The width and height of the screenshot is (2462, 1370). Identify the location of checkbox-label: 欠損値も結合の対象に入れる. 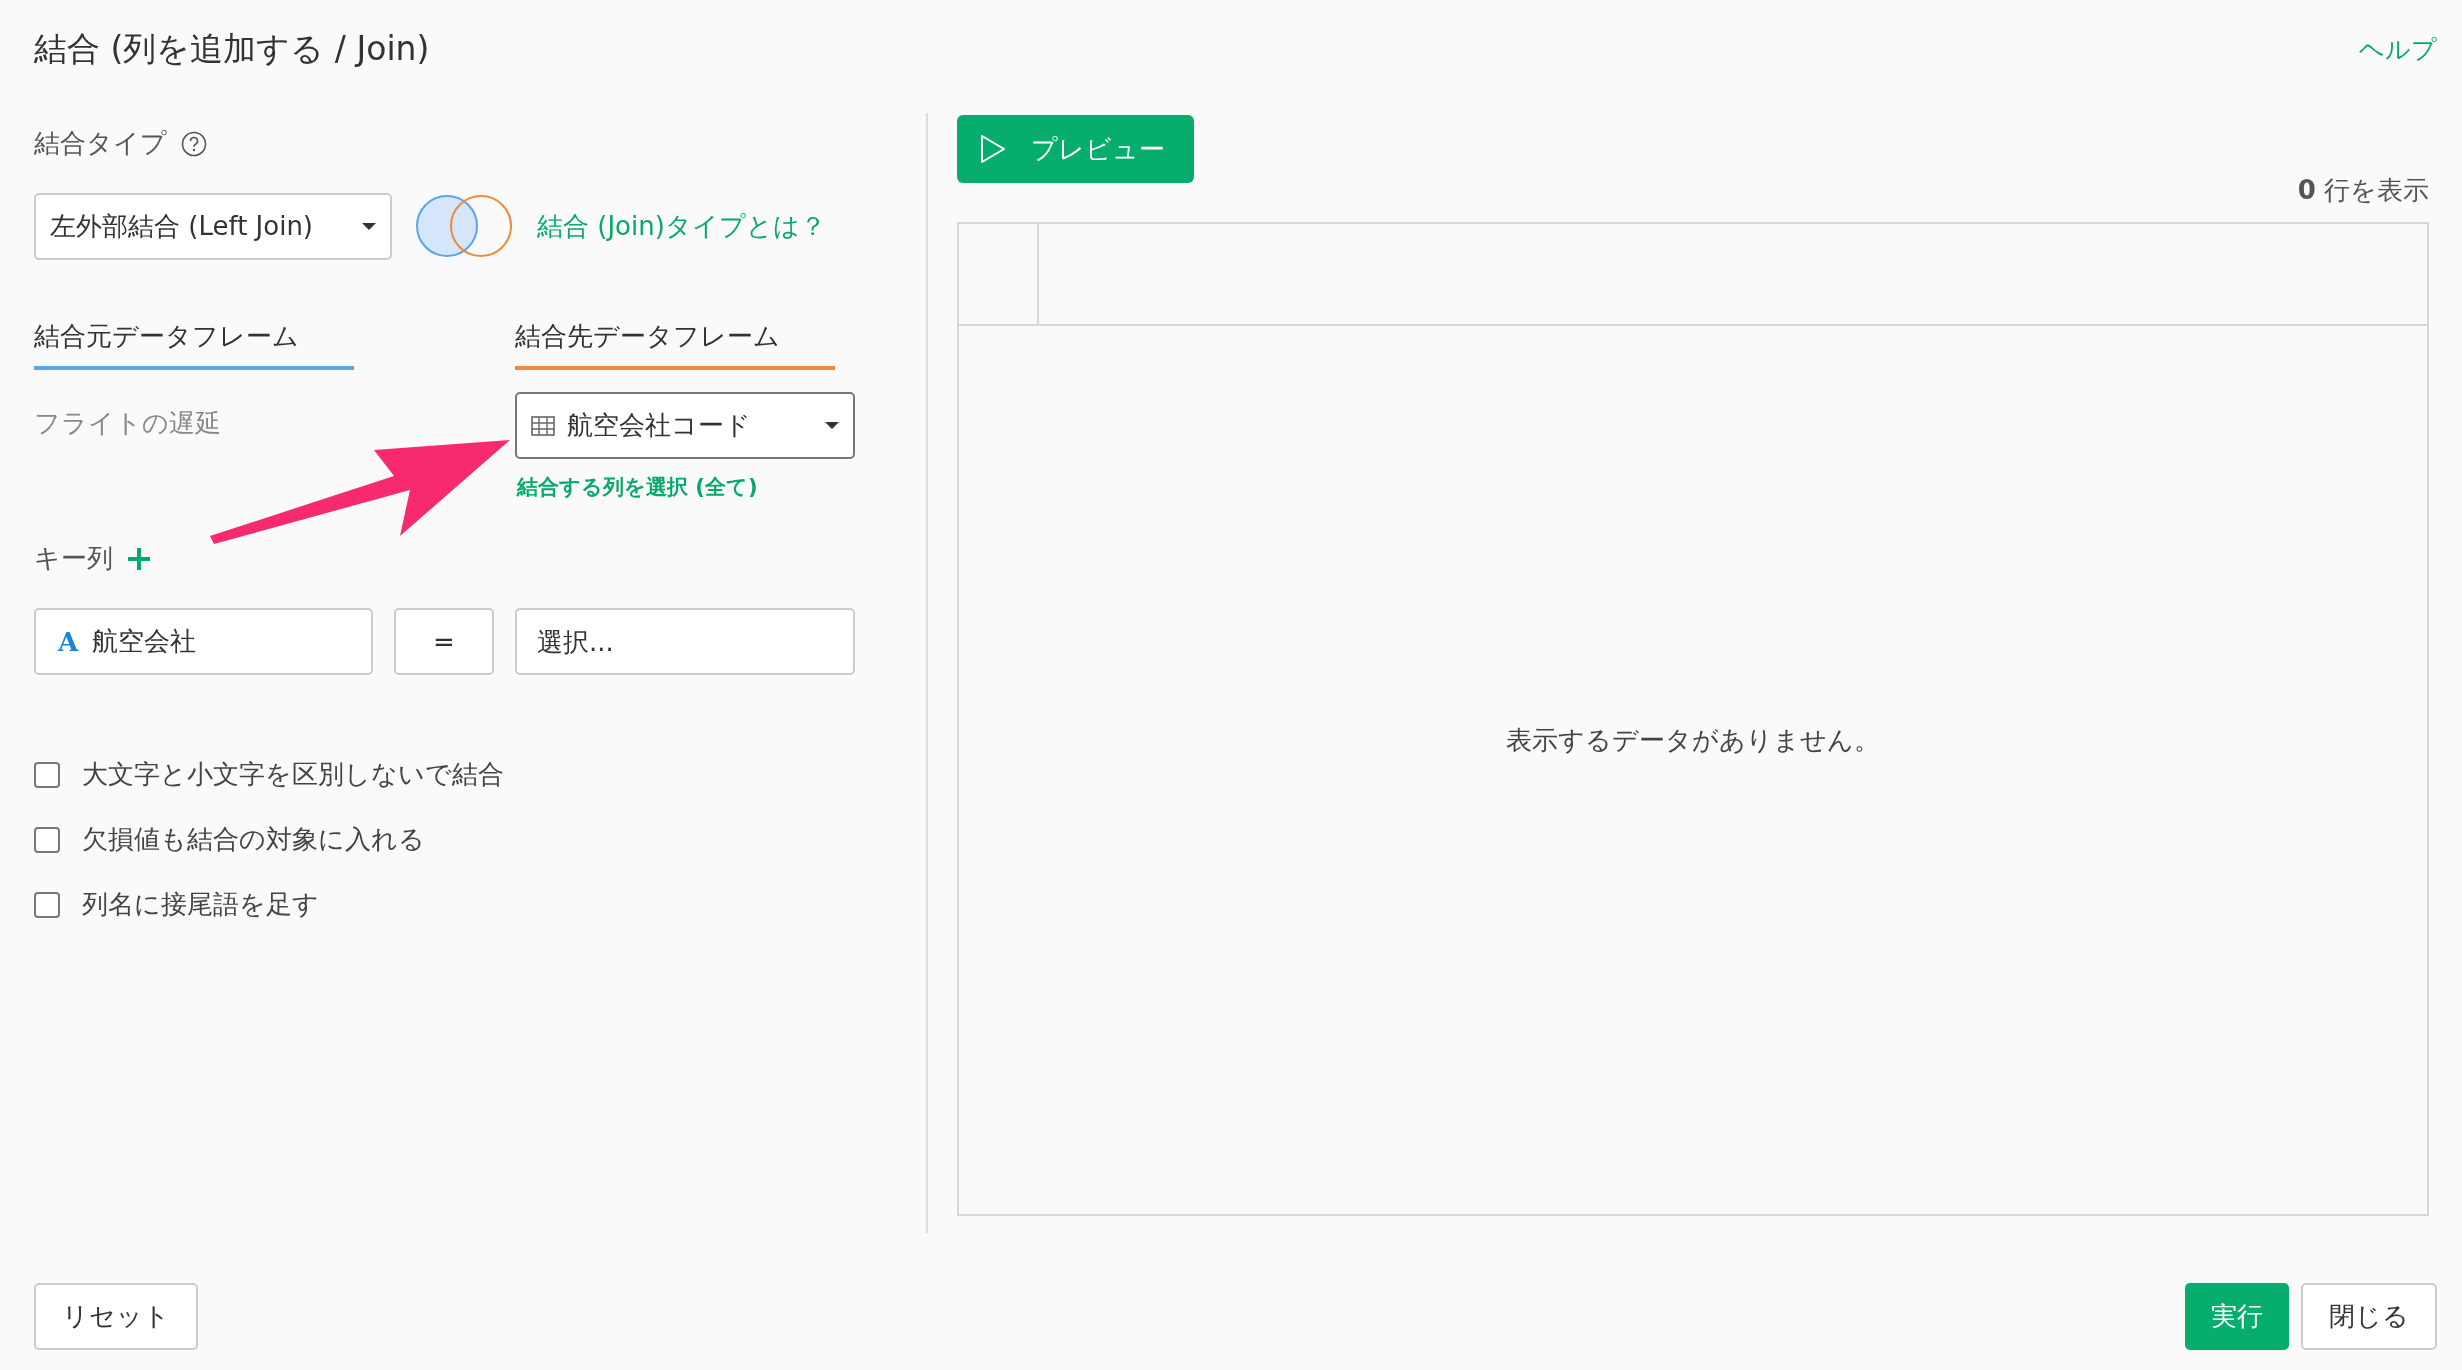
(253, 840).